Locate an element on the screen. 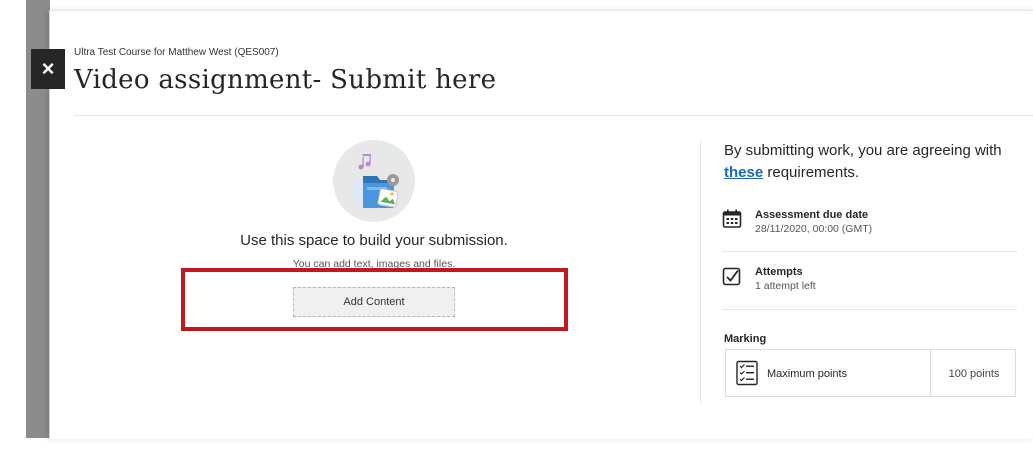  header-divider is located at coordinates (553, 115).